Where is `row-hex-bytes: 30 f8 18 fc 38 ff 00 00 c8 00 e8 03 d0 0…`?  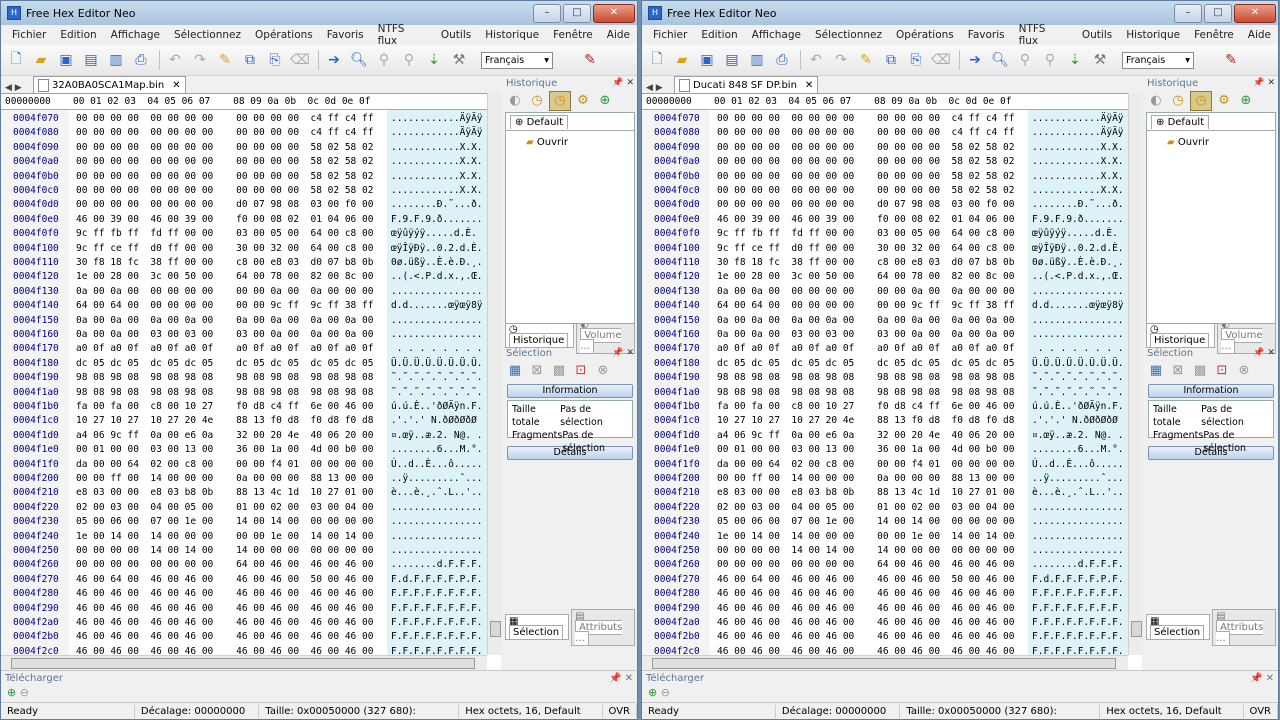 row-hex-bytes: 30 f8 18 fc 38 ff 00 00 c8 00 e8 03 d0 0… is located at coordinates (865, 262).